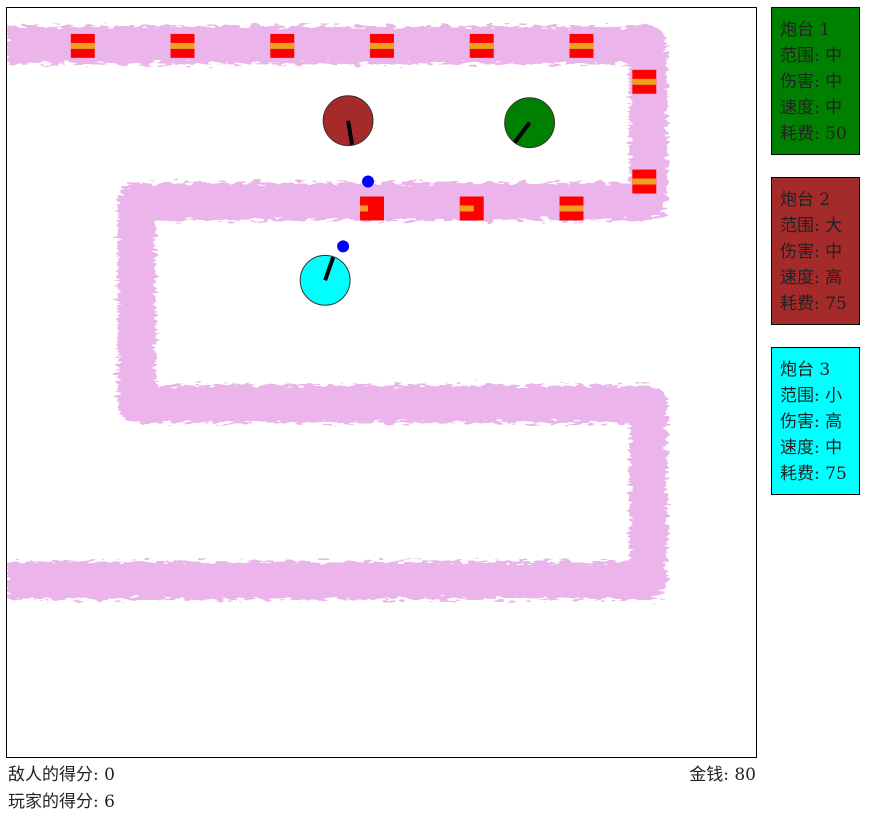  What do you see at coordinates (325, 280) in the screenshot?
I see `placed-tower-cyan` at bounding box center [325, 280].